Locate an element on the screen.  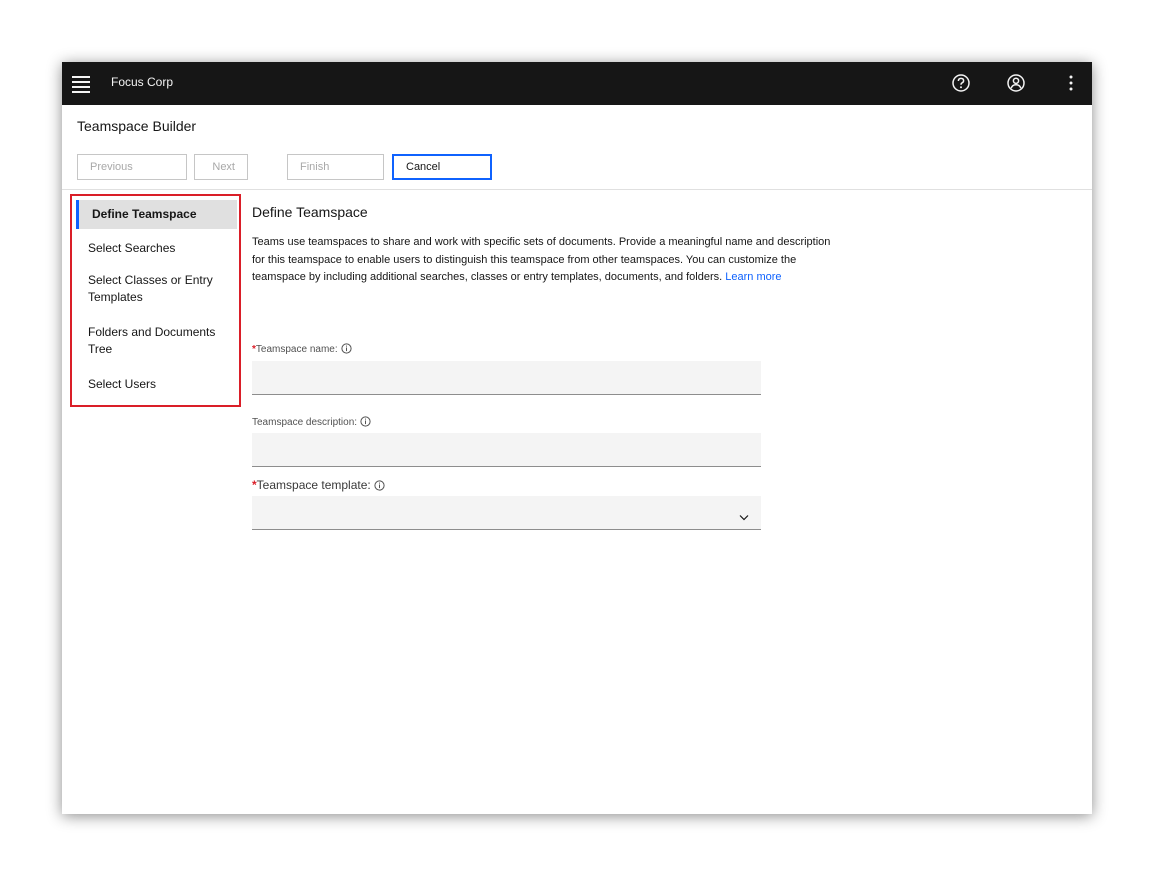
teamspace-template-label: *Teamspace template: is located at coordinates (318, 486).